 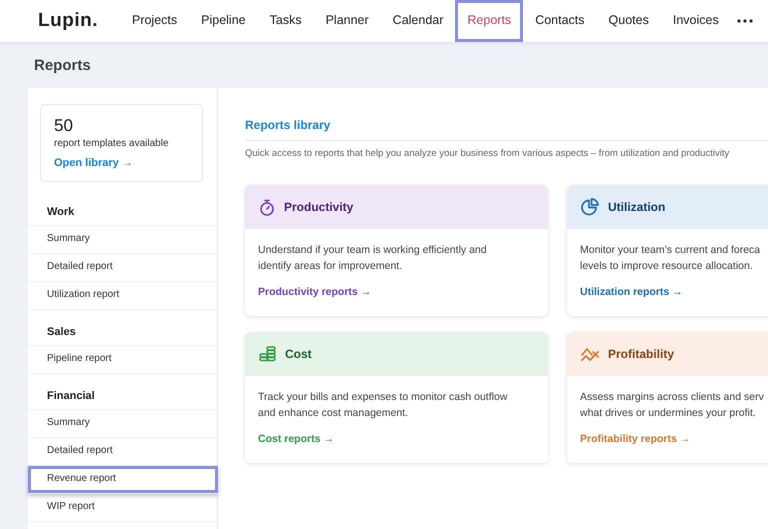 What do you see at coordinates (267, 207) in the screenshot?
I see `stopwatch-icon` at bounding box center [267, 207].